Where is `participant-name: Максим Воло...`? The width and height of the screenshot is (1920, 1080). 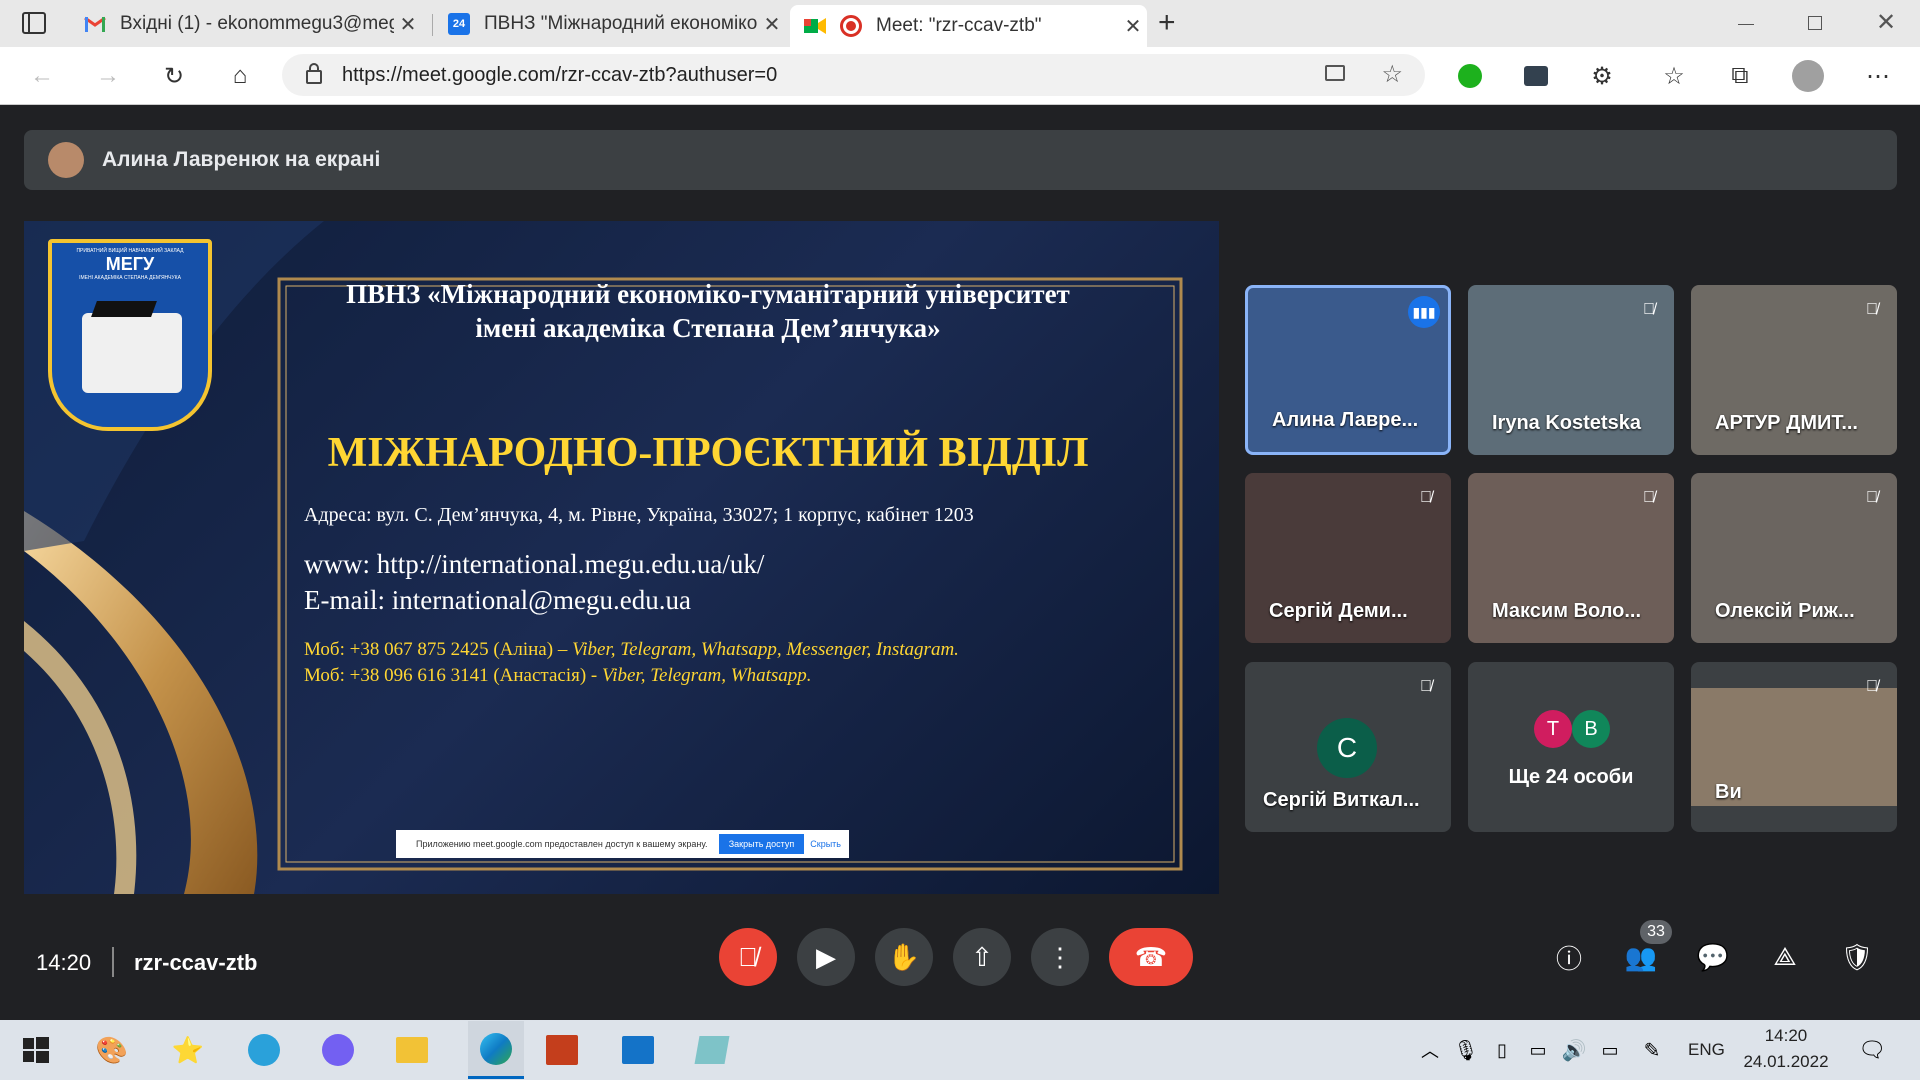
participant-name: Максим Воло... is located at coordinates (1567, 611).